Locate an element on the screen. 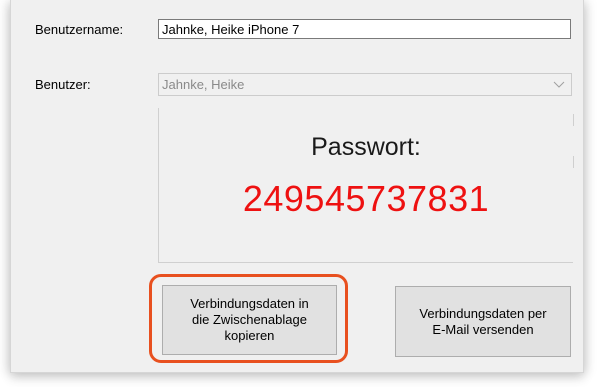  copy-button-line-2: die Zwischenablage is located at coordinates (249, 319).